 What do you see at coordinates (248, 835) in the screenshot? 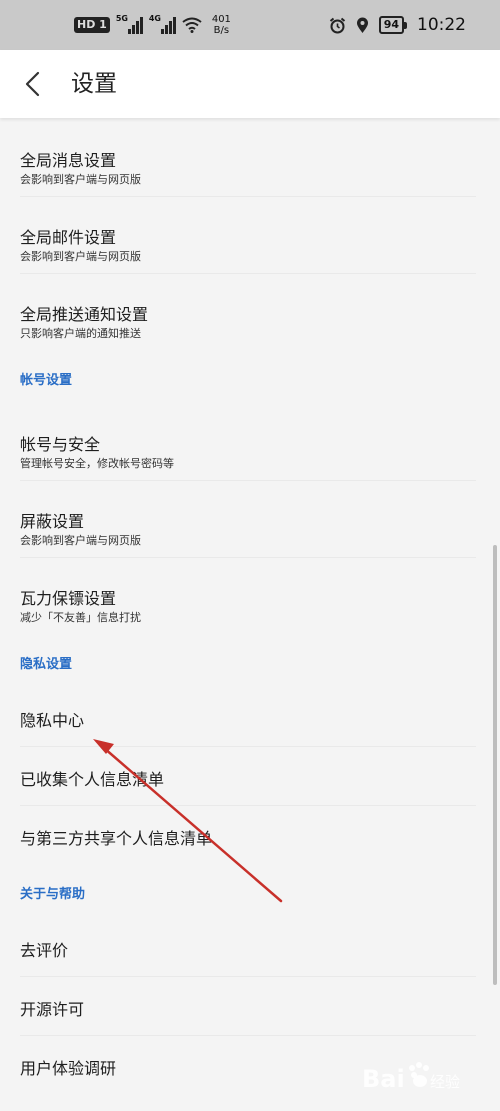
I see `third-party-info-list-item: 与第三方共享个人信息清单` at bounding box center [248, 835].